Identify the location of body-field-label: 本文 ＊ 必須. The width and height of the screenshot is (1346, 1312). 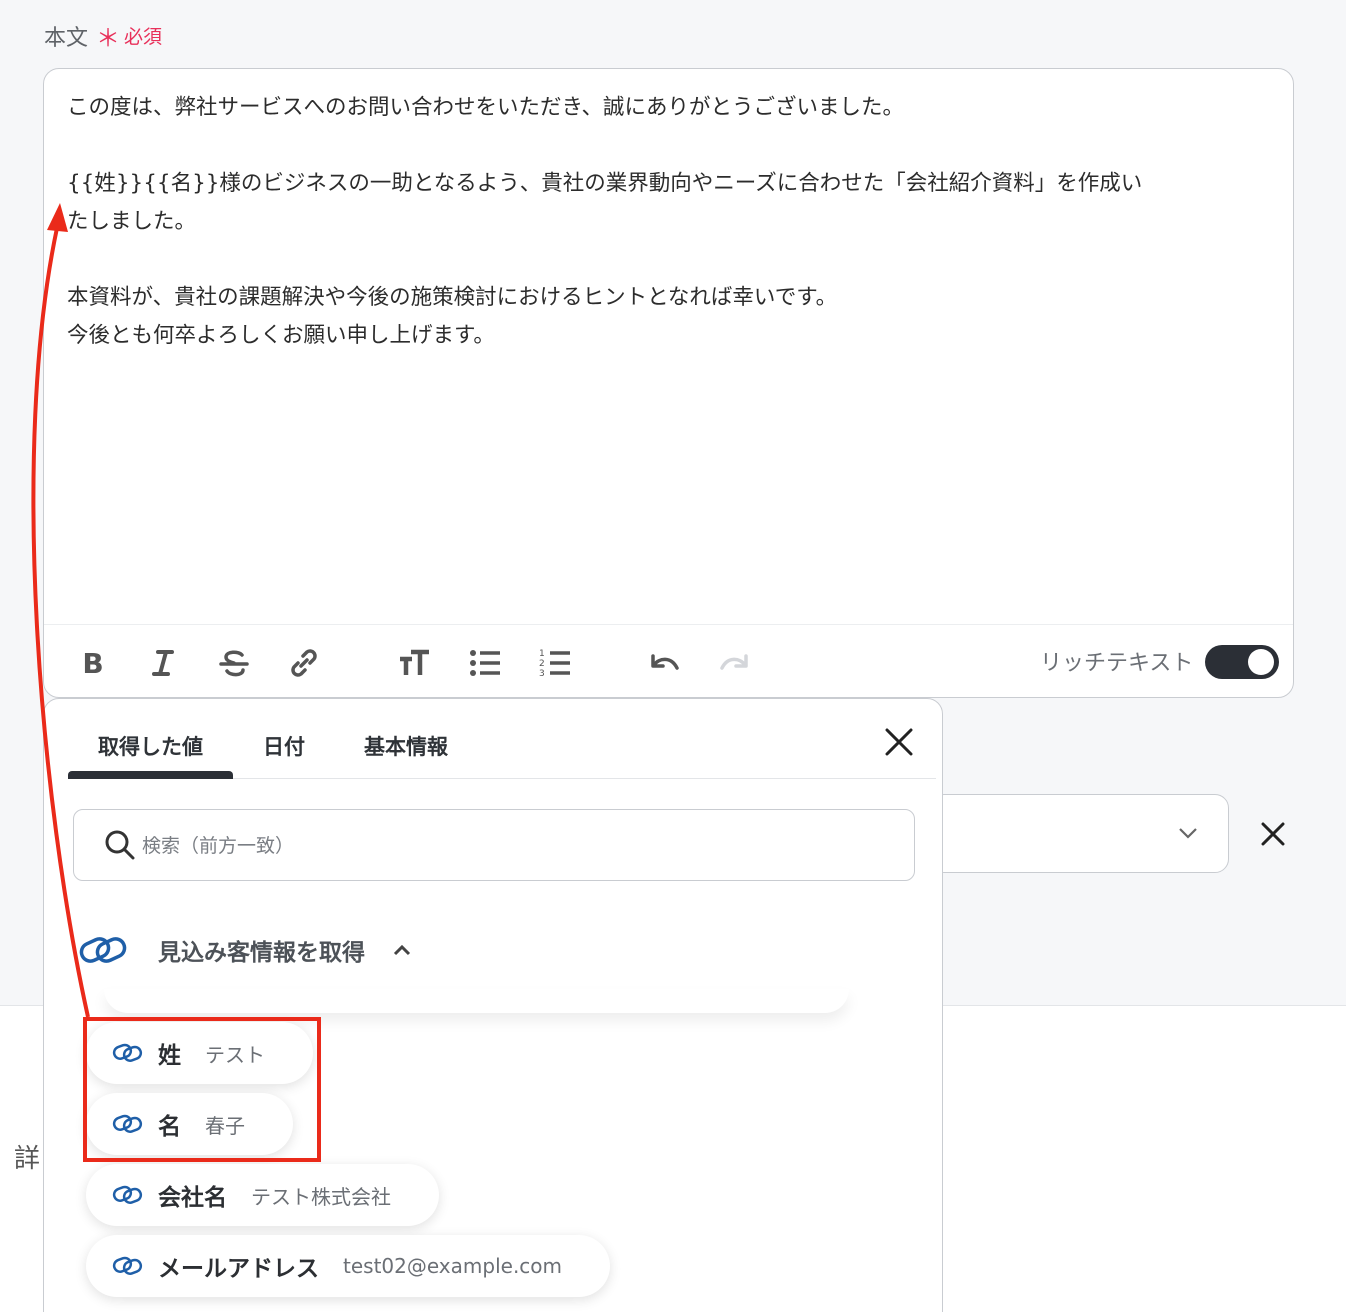
(103, 35).